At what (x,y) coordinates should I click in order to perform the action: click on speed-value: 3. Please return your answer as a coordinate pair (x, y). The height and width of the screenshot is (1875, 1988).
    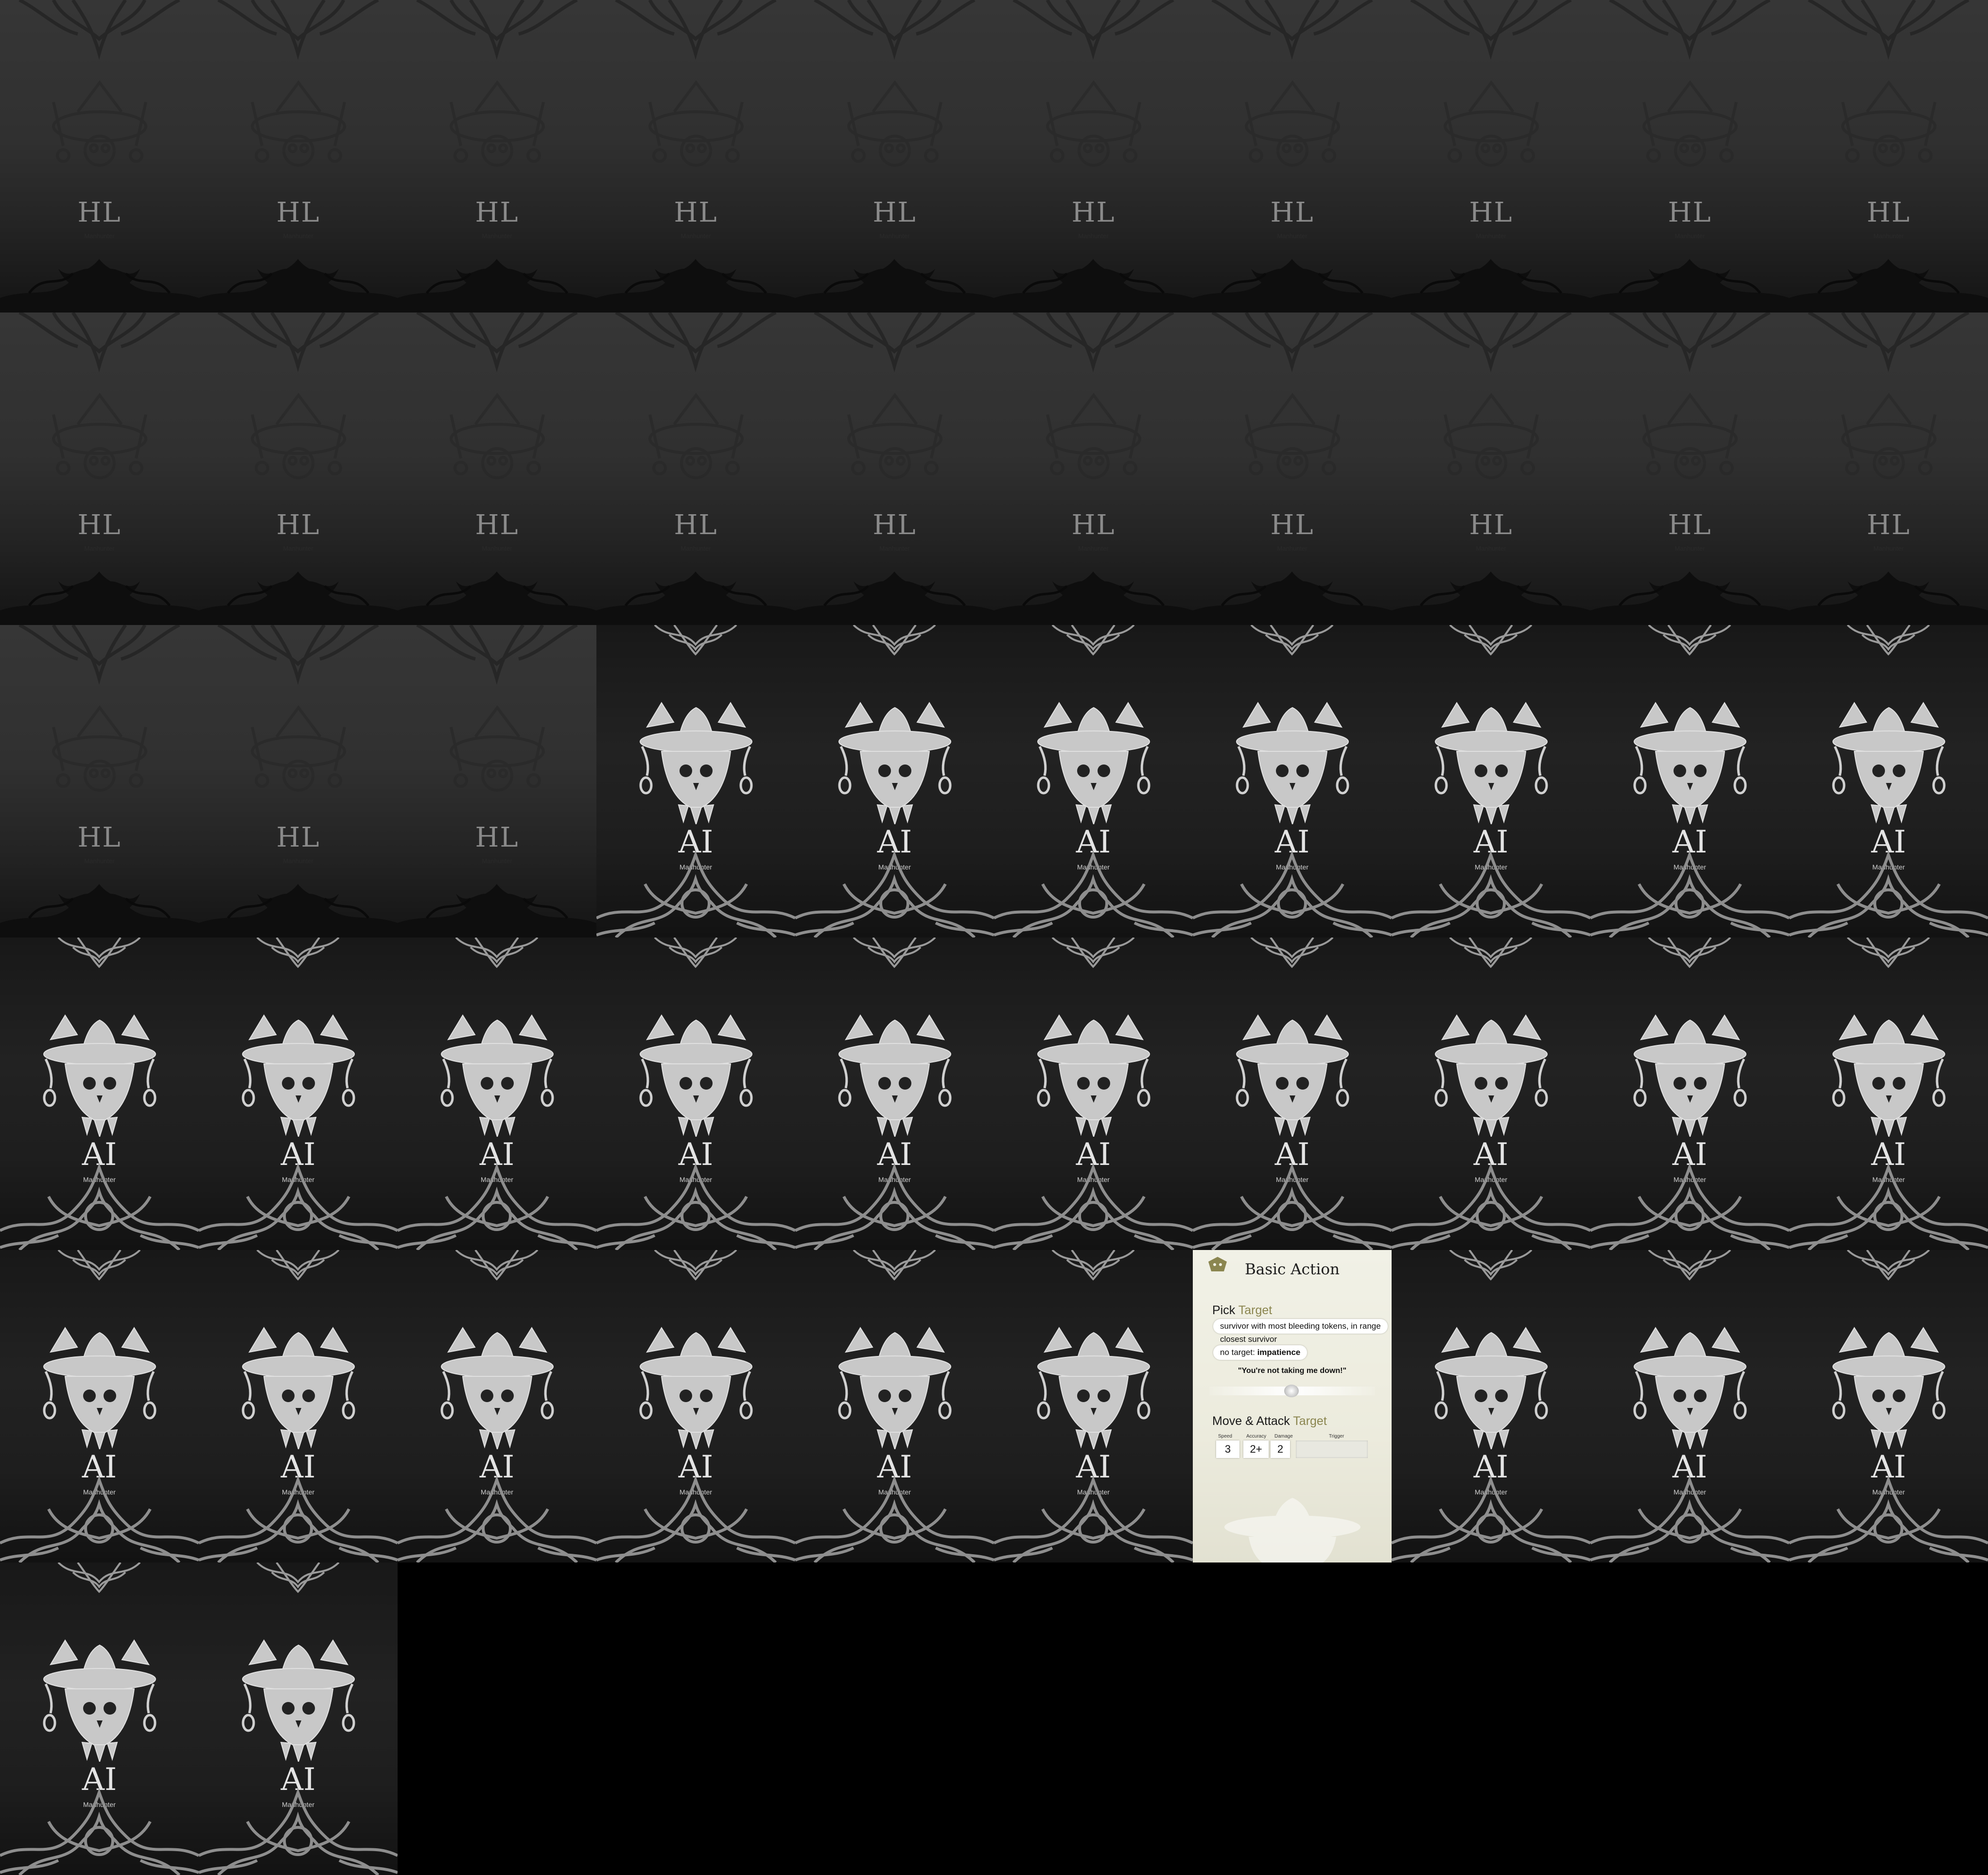
    Looking at the image, I should click on (1228, 1449).